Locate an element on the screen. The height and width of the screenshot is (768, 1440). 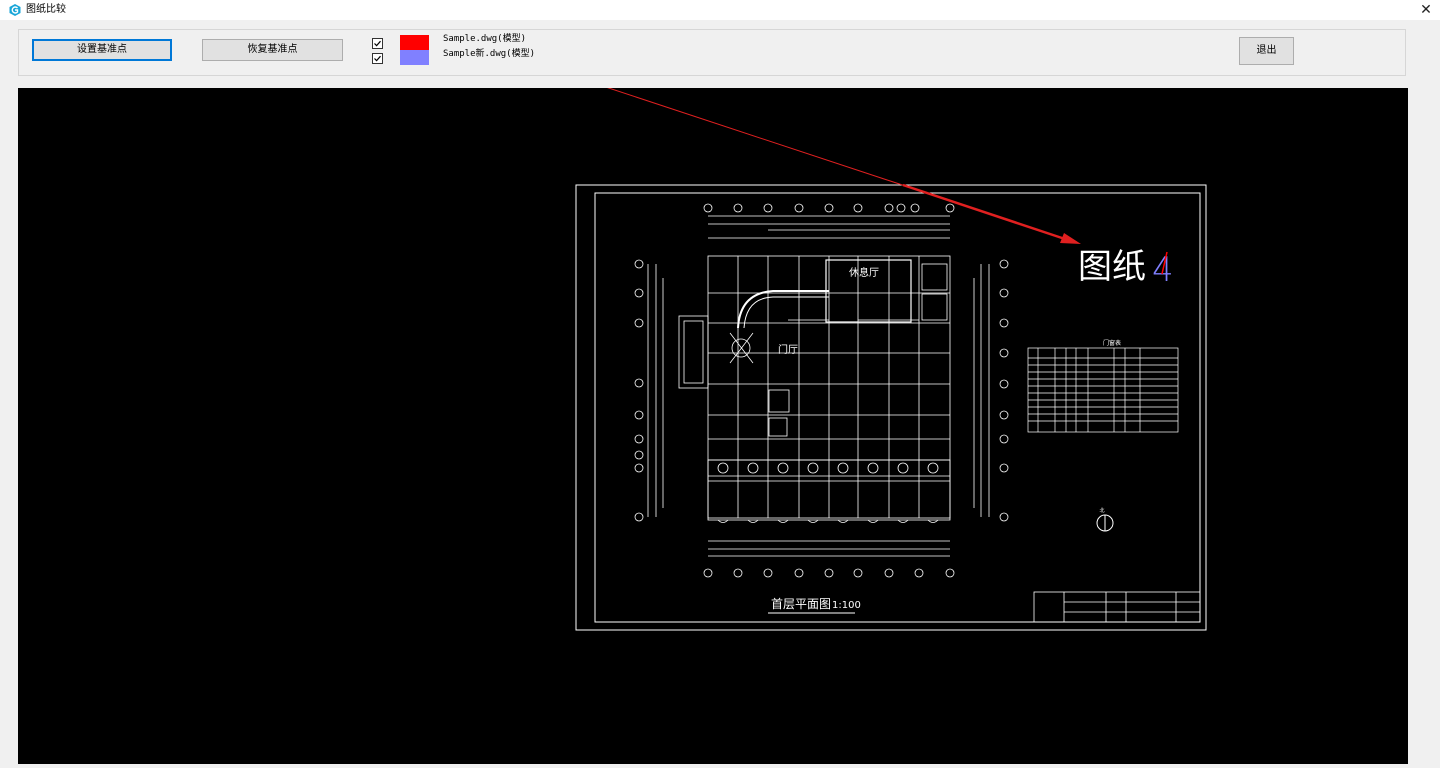
restore-base-point-button: 恢复基准点 is located at coordinates (272, 50).